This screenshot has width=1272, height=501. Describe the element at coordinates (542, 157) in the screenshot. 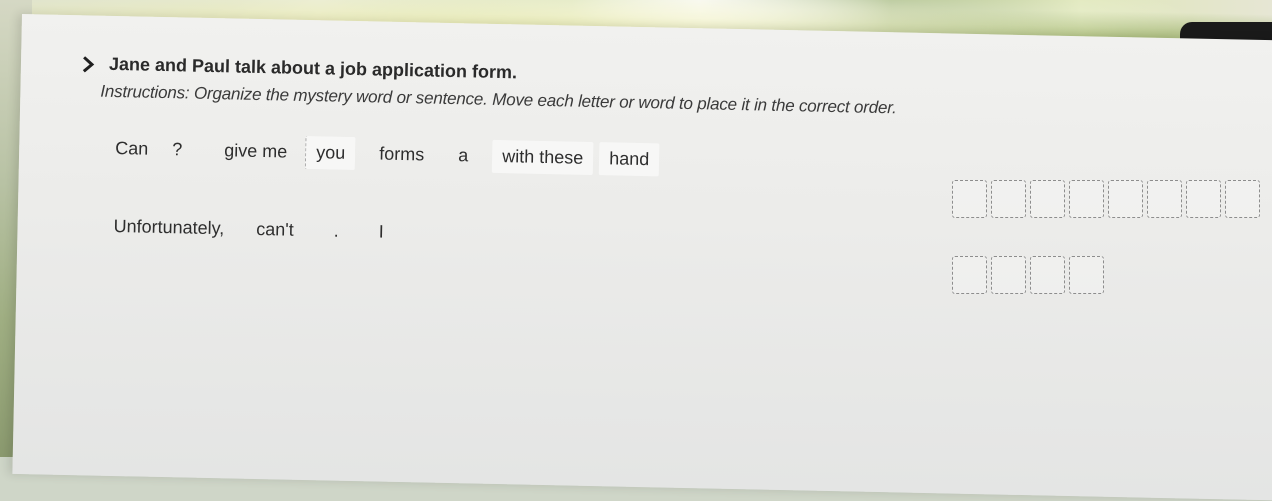

I see `word-tile: with these` at that location.